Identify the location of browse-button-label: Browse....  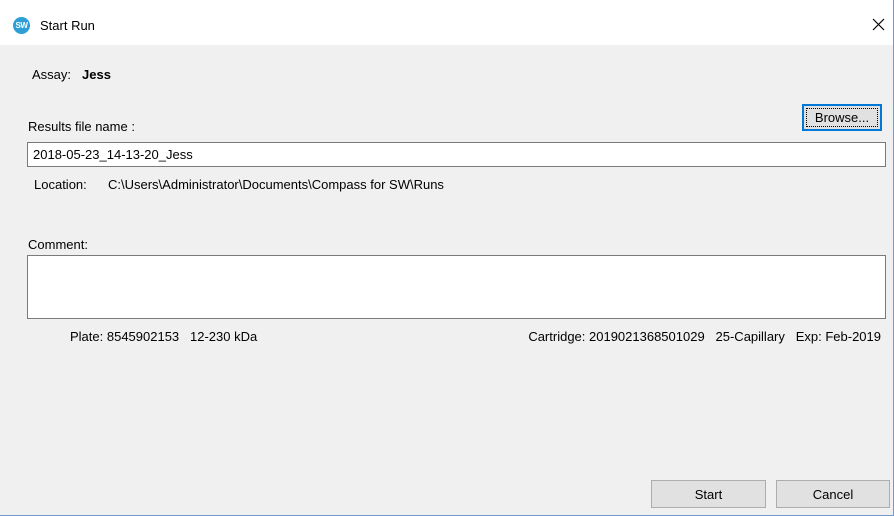
(842, 117).